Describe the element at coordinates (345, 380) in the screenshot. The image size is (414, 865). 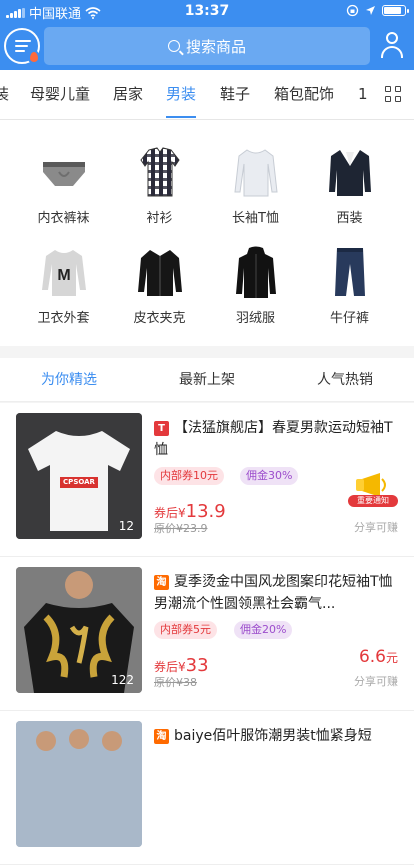
I see `tab-best-sellers: 人气热销` at that location.